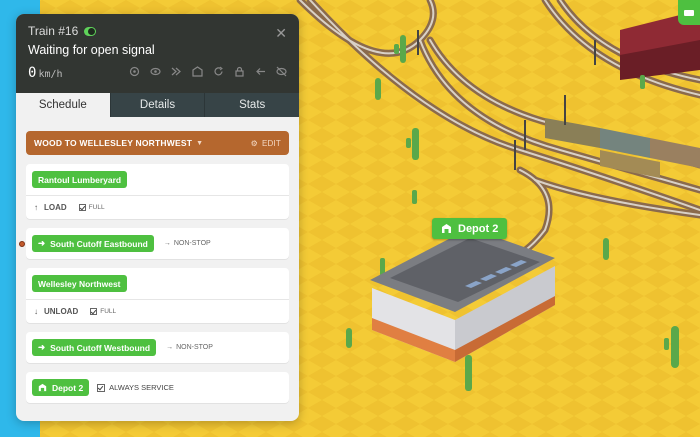 Image resolution: width=700 pixels, height=437 pixels. I want to click on lock-icon, so click(239, 71).